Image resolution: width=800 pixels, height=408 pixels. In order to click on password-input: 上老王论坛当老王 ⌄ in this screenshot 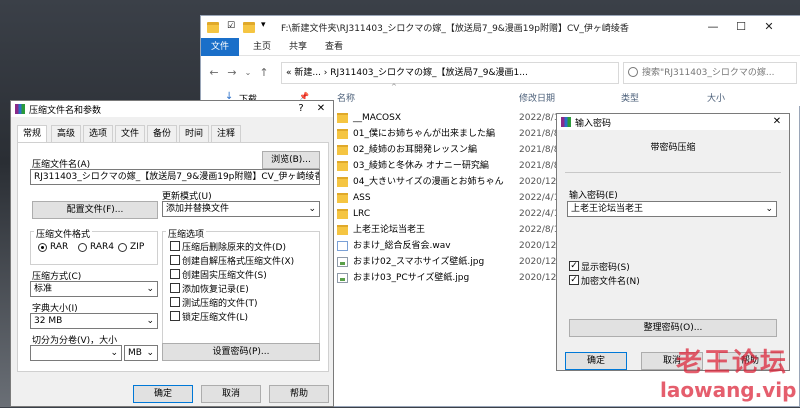, I will do `click(672, 209)`.